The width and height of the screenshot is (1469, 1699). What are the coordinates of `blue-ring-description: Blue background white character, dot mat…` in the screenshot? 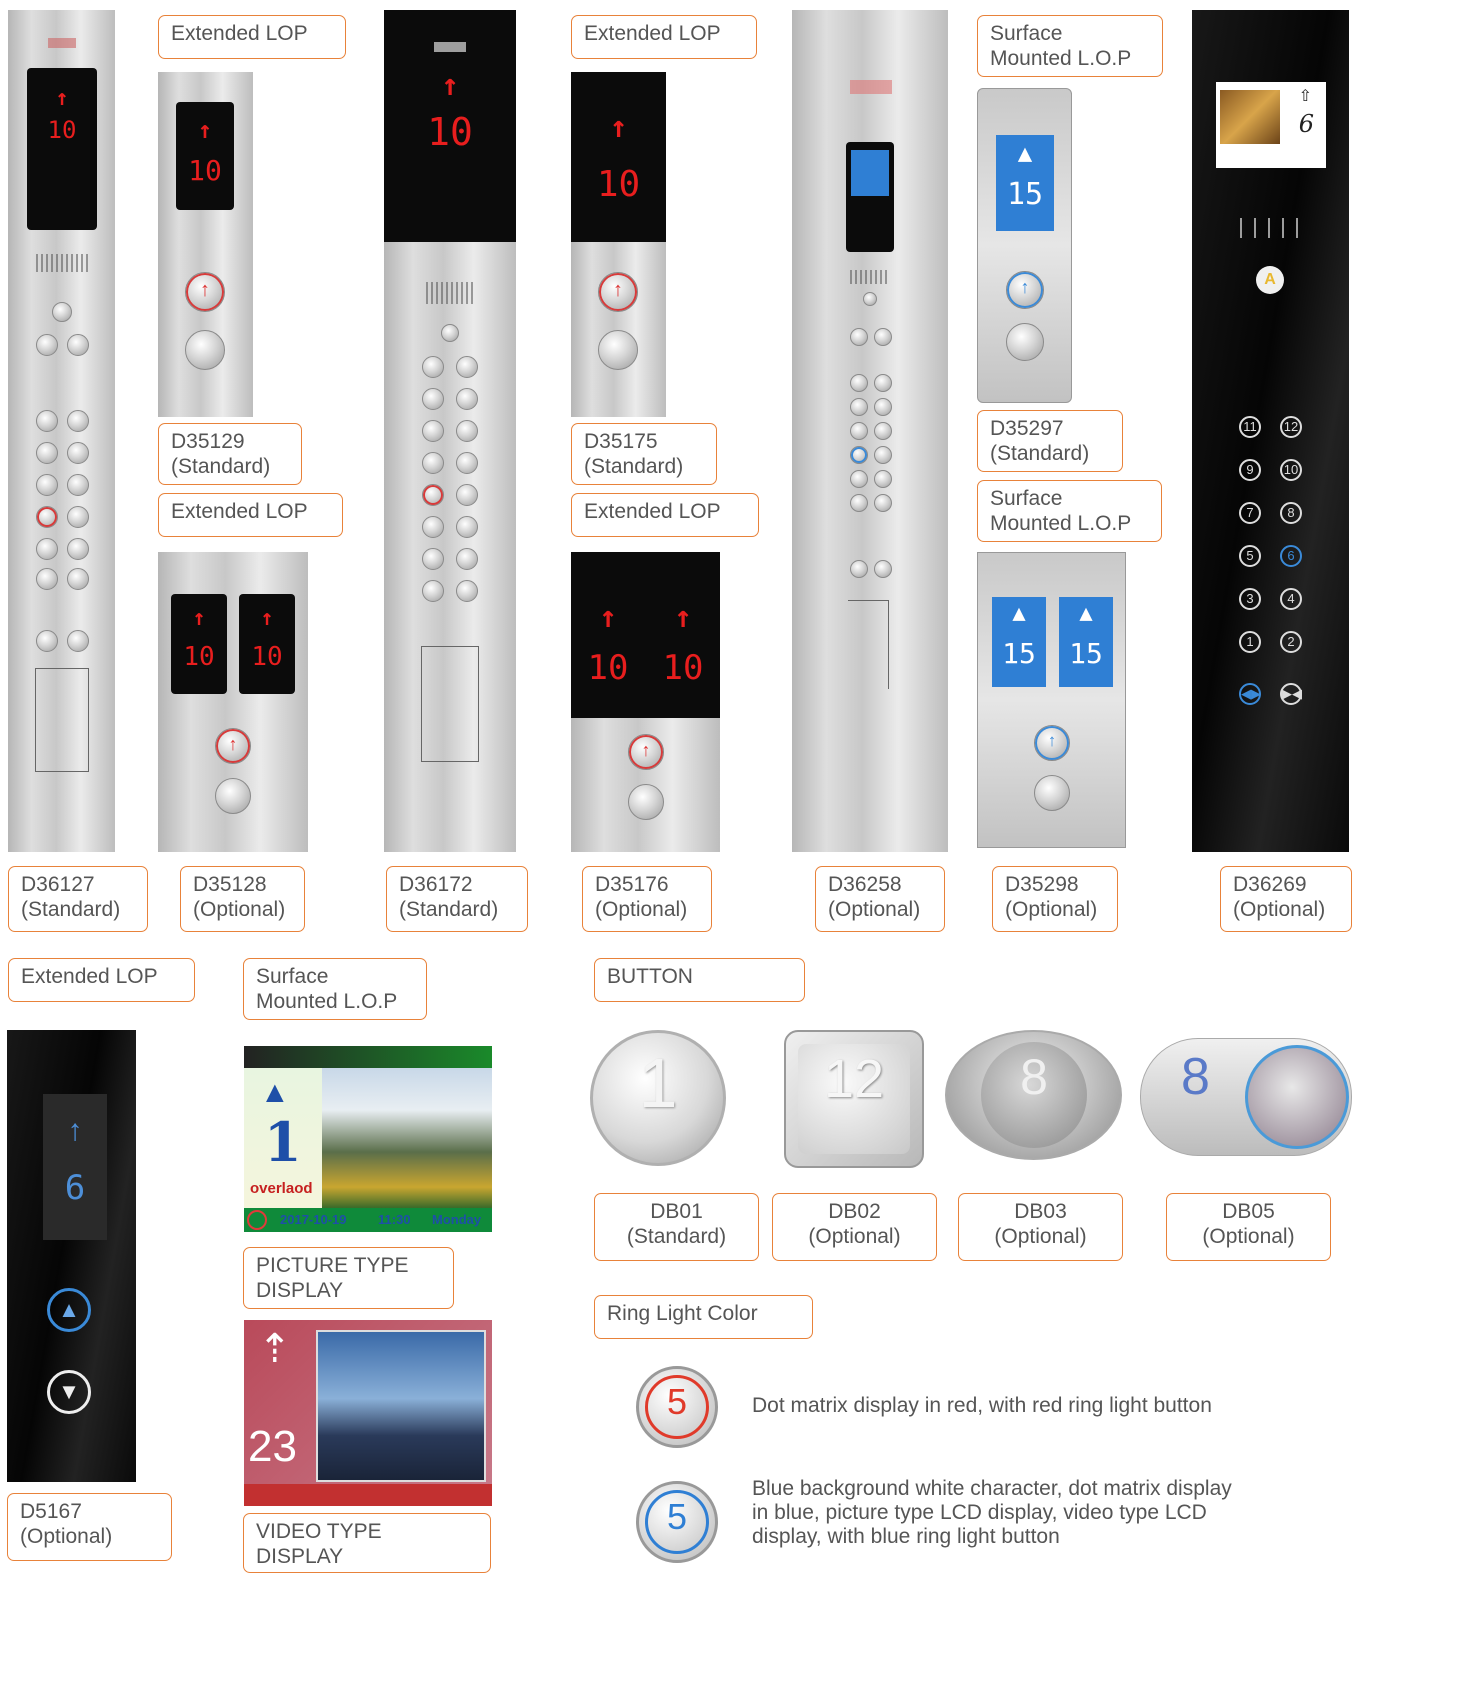 It's located at (992, 1512).